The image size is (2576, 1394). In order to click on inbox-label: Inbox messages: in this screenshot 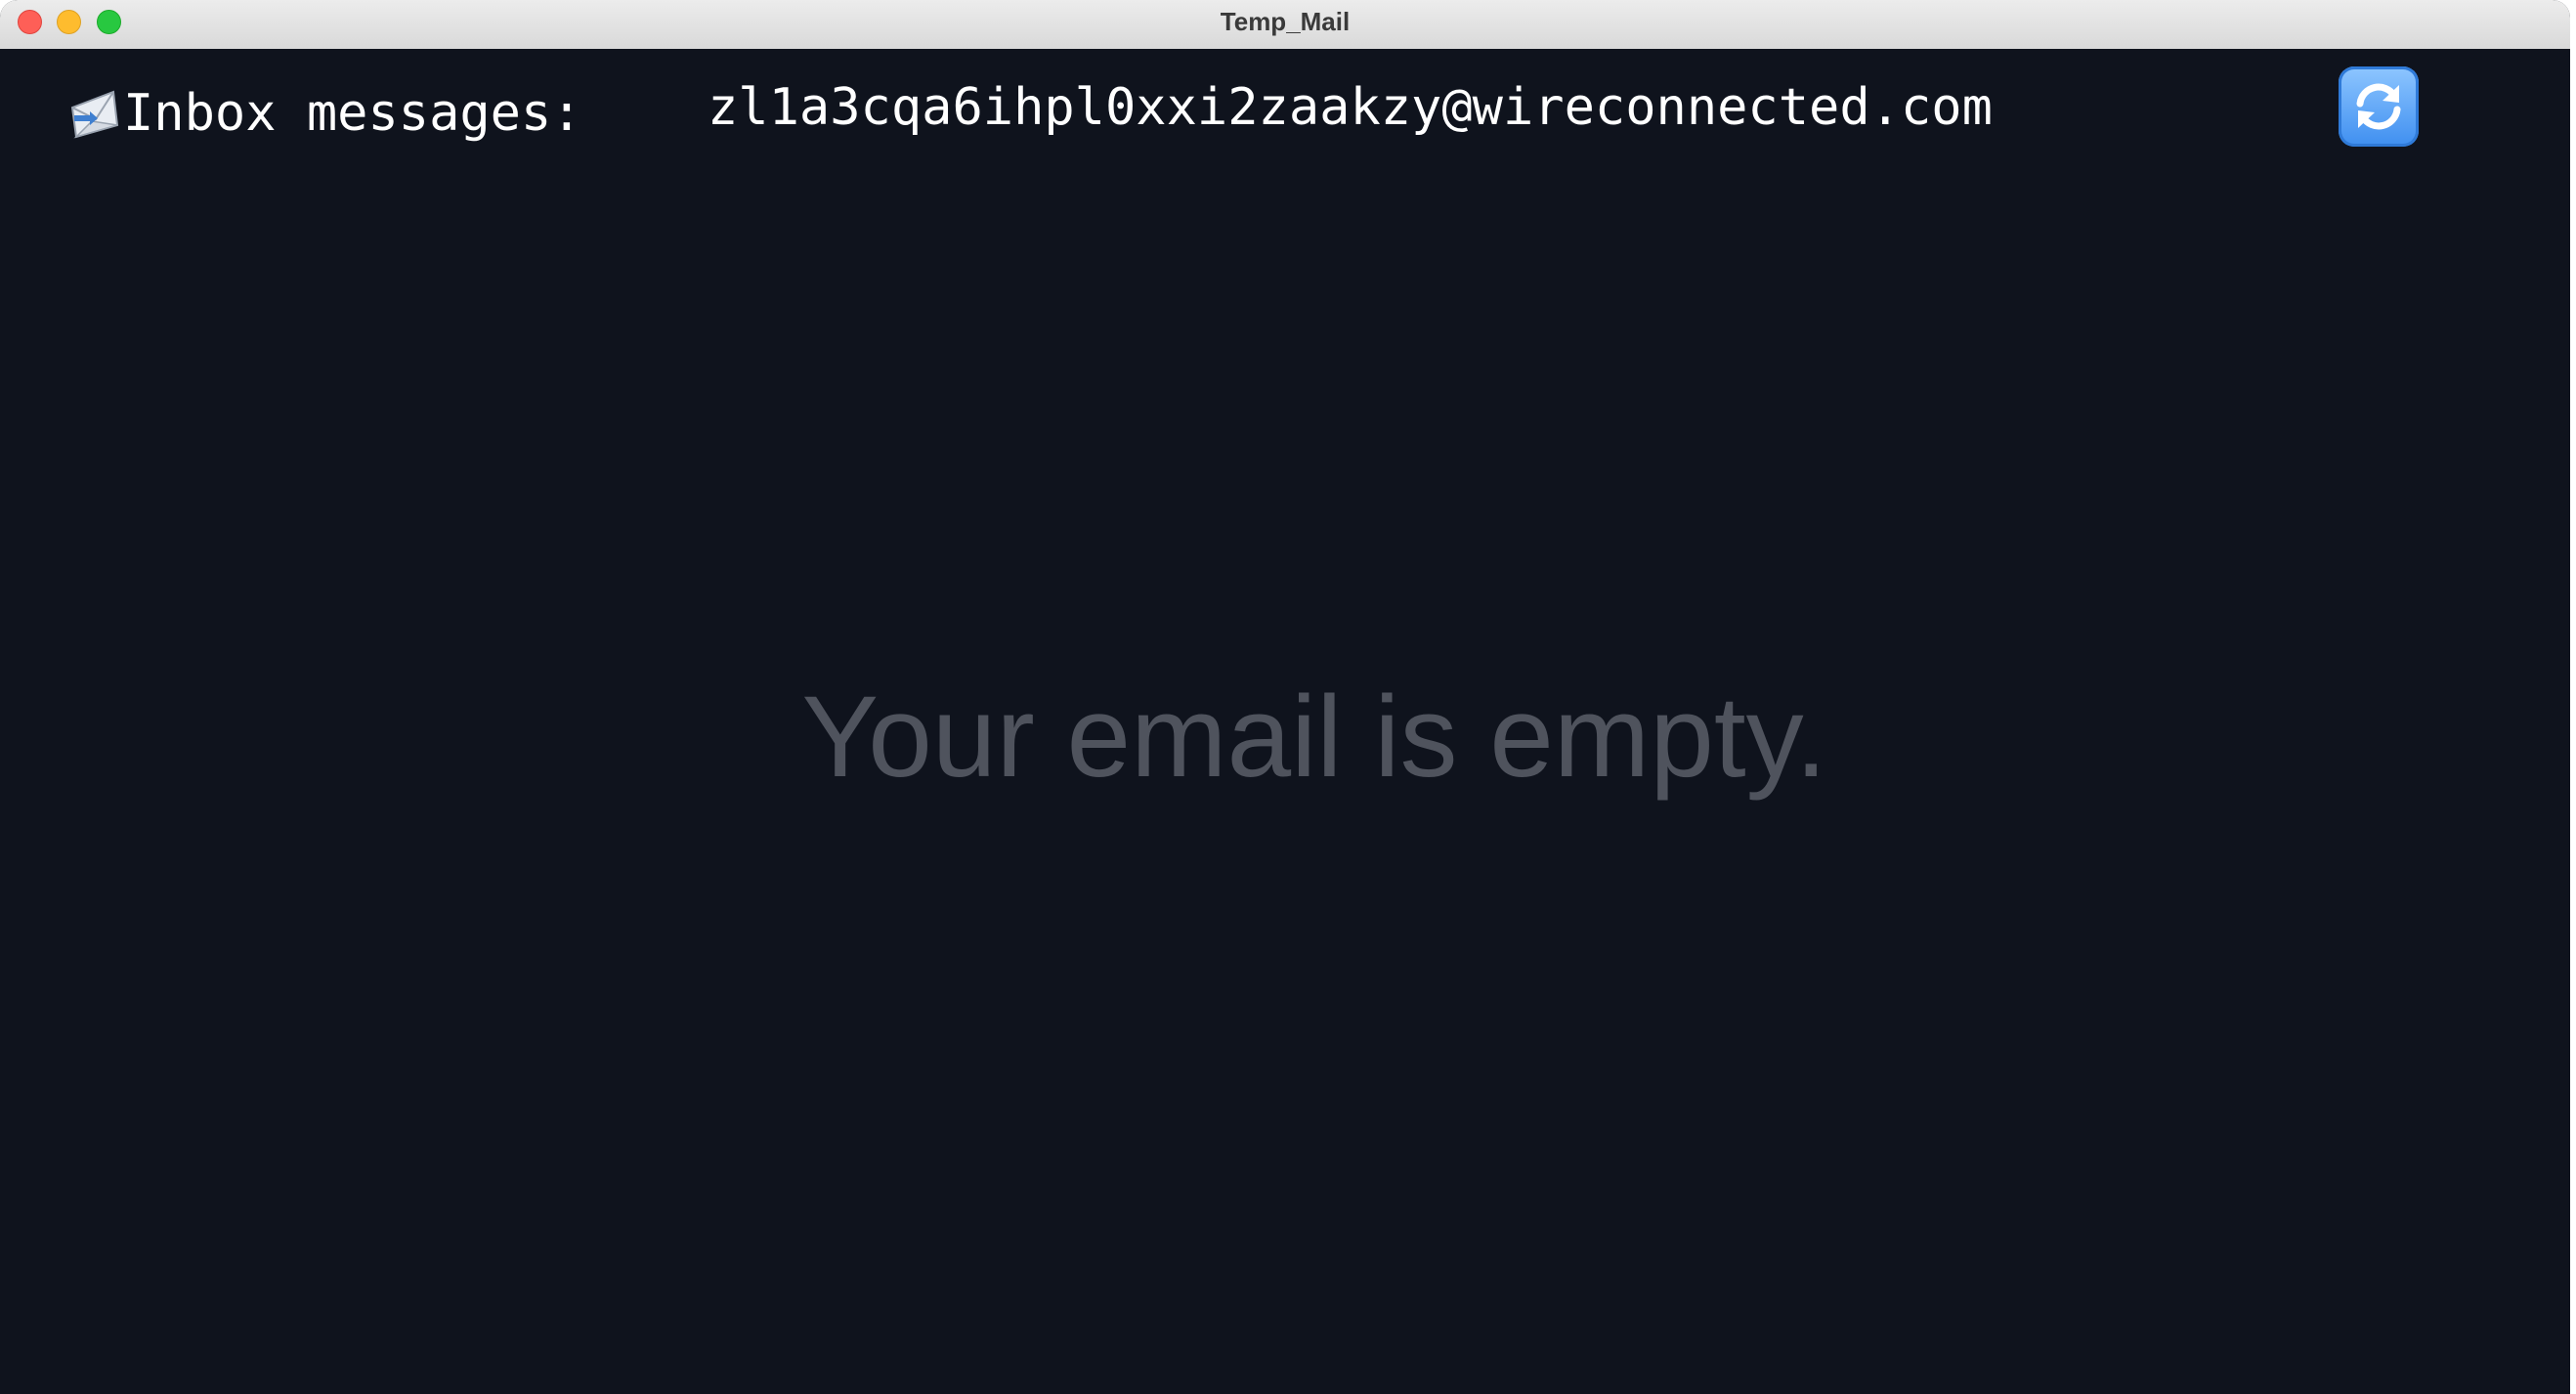, I will do `click(352, 113)`.